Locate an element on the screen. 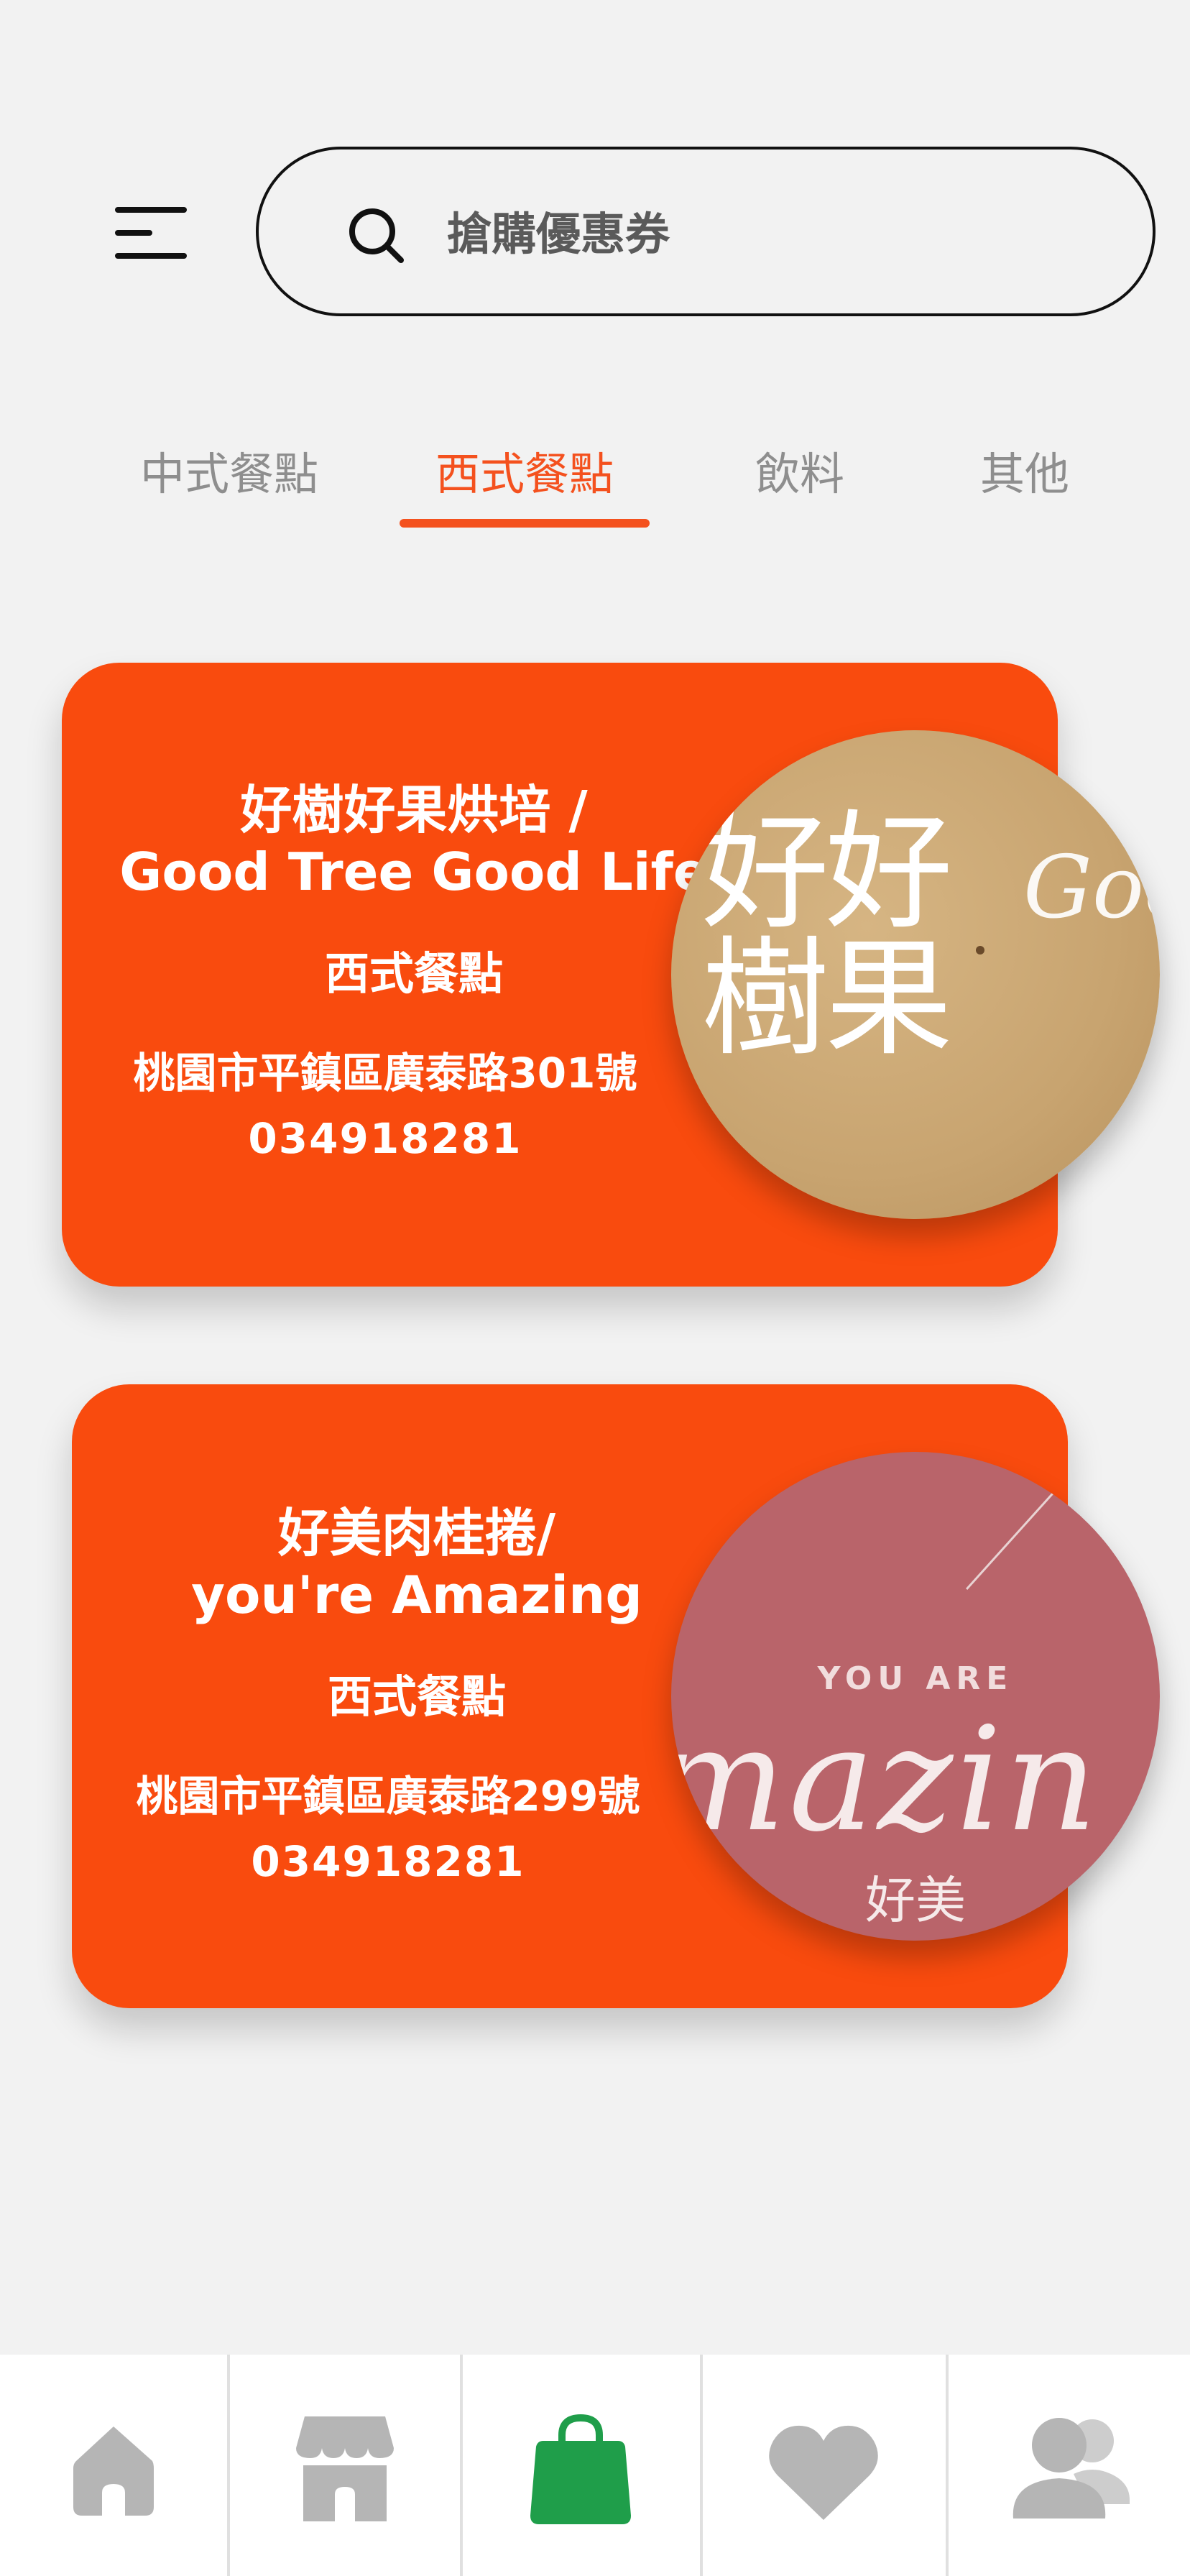 The width and height of the screenshot is (1190, 2576). tab-western-food: 西式餐點 is located at coordinates (524, 474).